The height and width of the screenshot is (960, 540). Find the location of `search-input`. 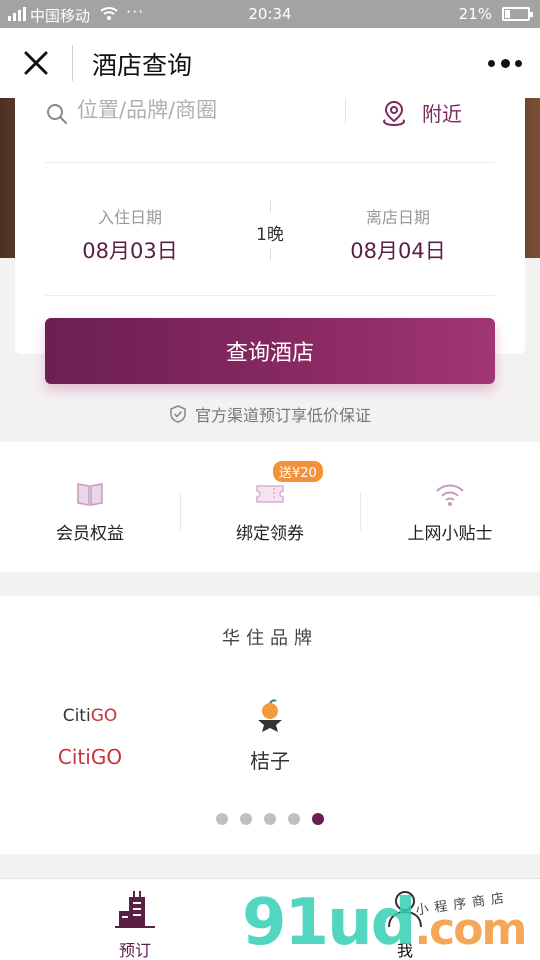

search-input is located at coordinates (207, 110).